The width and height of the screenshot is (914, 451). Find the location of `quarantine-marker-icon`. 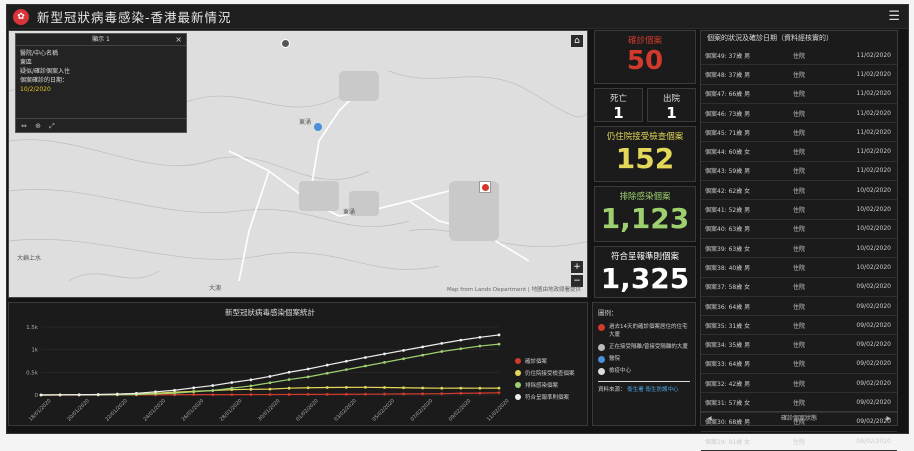

quarantine-marker-icon is located at coordinates (285, 43).